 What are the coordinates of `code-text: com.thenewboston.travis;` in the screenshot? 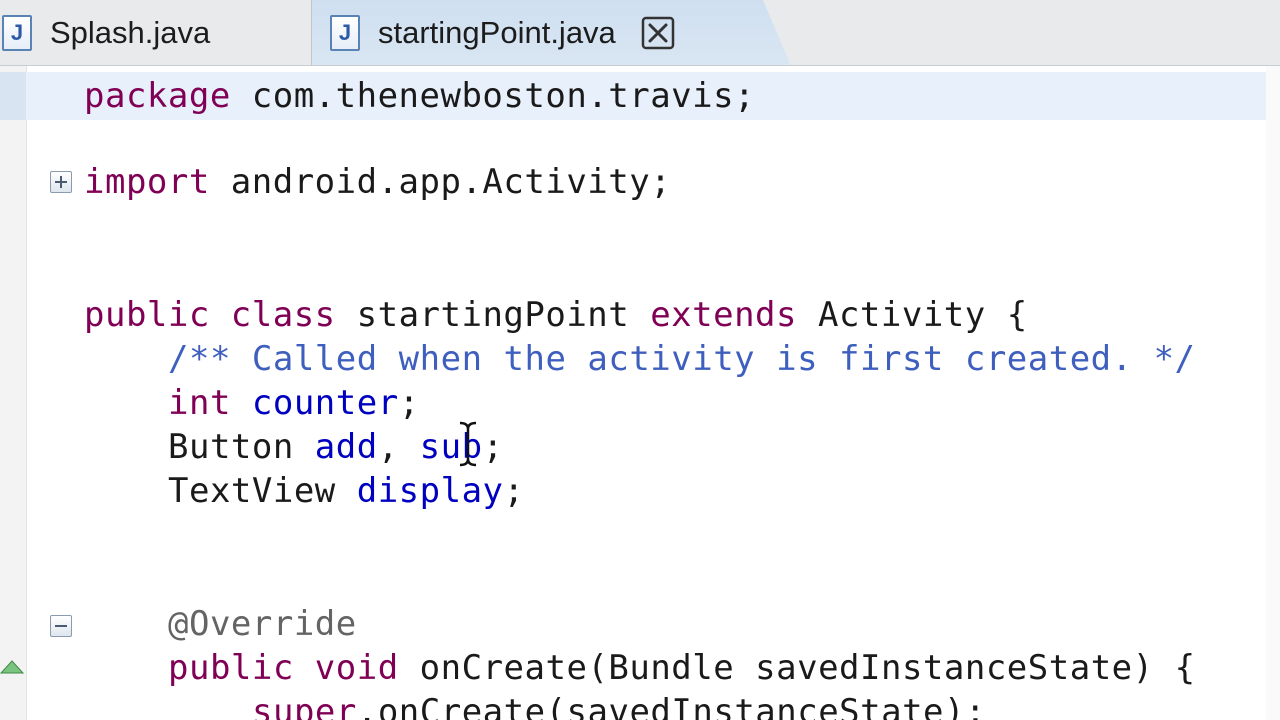 It's located at (493, 96).